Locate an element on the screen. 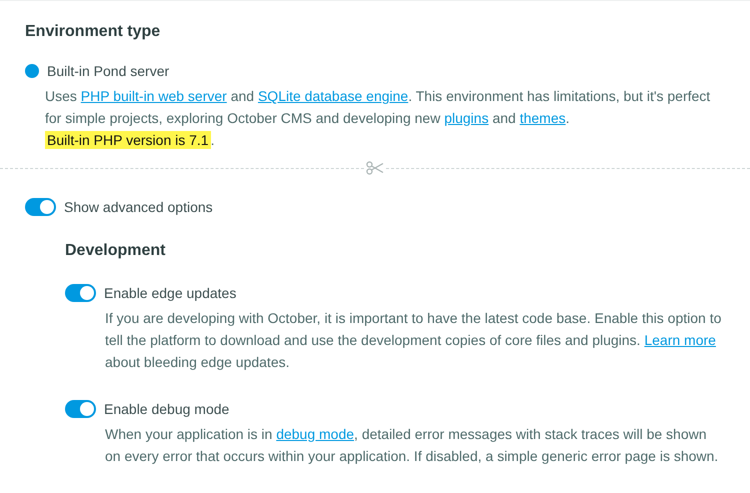 The width and height of the screenshot is (750, 493). link: themes is located at coordinates (543, 118).